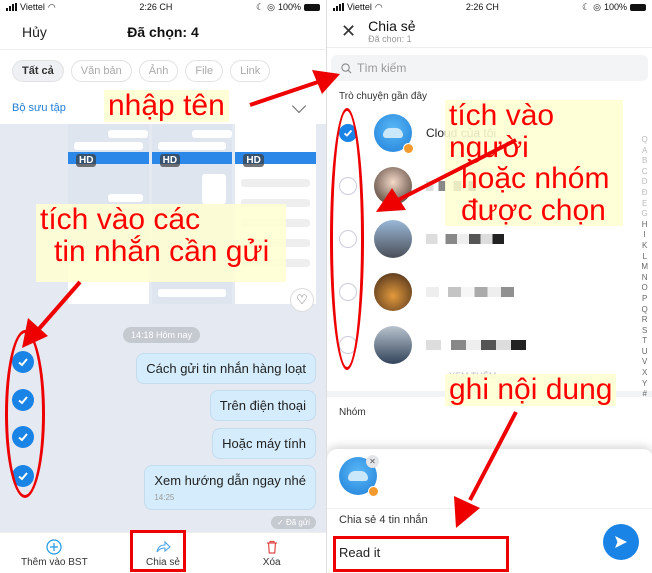 This screenshot has width=652, height=573. What do you see at coordinates (644, 161) in the screenshot?
I see `alphabet-letter: B` at bounding box center [644, 161].